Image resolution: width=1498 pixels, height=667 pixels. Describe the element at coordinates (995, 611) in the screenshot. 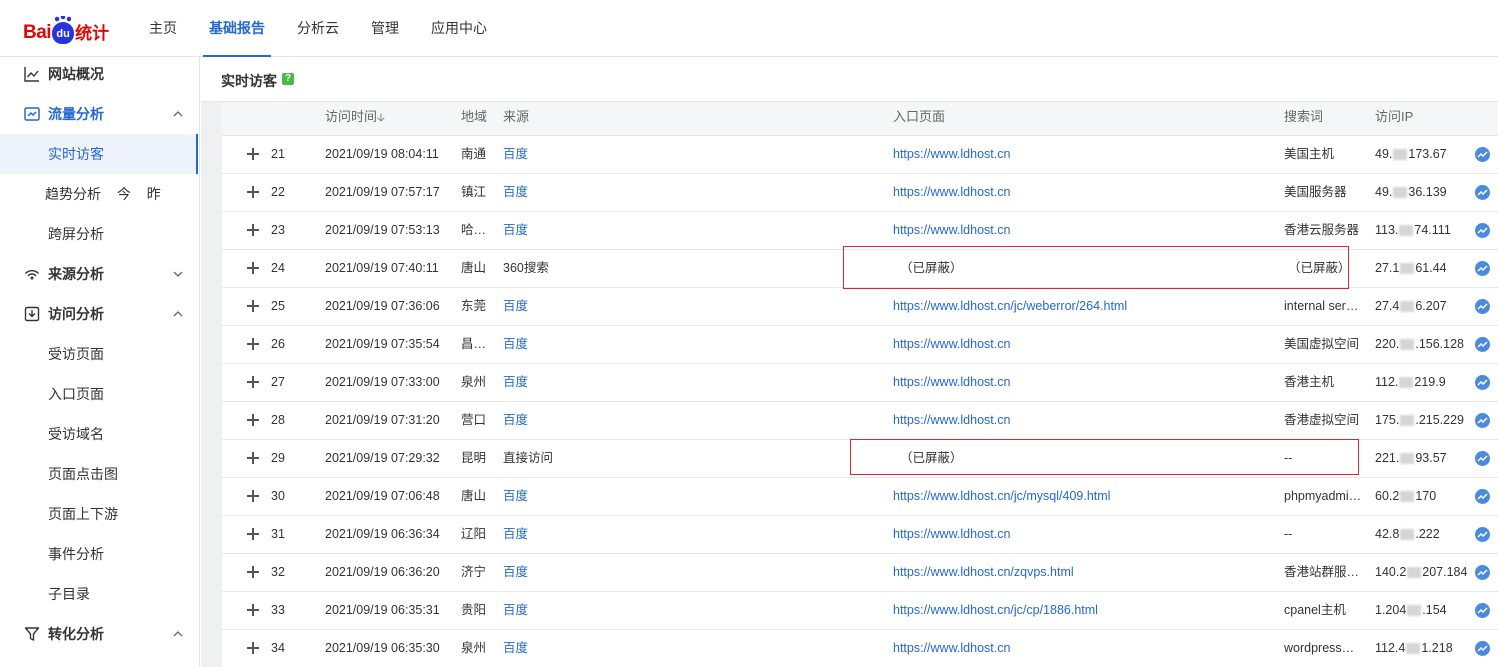

I see `cell-entry: https://www.ldhost.cn/jc/cp/1886.html` at that location.